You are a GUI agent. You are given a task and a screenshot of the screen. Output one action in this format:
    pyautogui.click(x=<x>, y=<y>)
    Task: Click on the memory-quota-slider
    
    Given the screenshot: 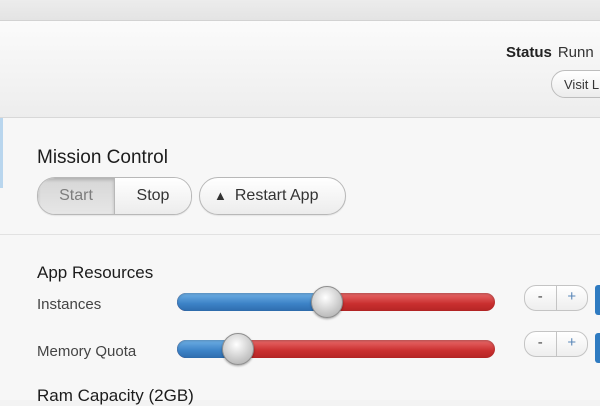 What is the action you would take?
    pyautogui.click(x=336, y=349)
    